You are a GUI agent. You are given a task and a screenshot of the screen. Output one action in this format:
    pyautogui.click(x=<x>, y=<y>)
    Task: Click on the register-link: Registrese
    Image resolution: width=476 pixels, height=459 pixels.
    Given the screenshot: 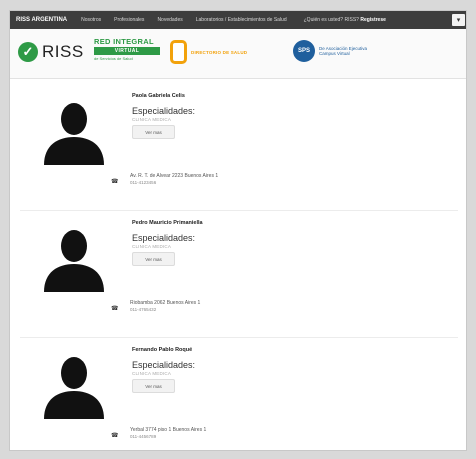 What is the action you would take?
    pyautogui.click(x=373, y=20)
    